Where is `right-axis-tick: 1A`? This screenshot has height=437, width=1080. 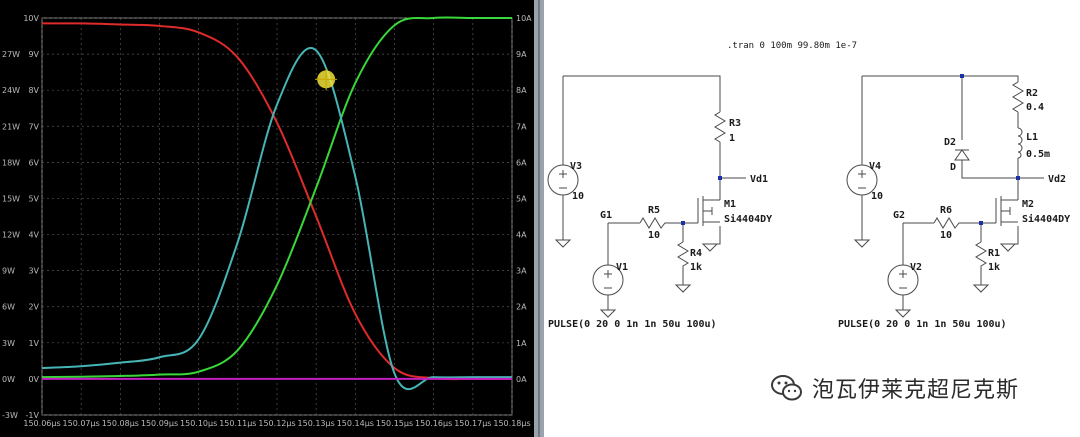 right-axis-tick: 1A is located at coordinates (521, 343).